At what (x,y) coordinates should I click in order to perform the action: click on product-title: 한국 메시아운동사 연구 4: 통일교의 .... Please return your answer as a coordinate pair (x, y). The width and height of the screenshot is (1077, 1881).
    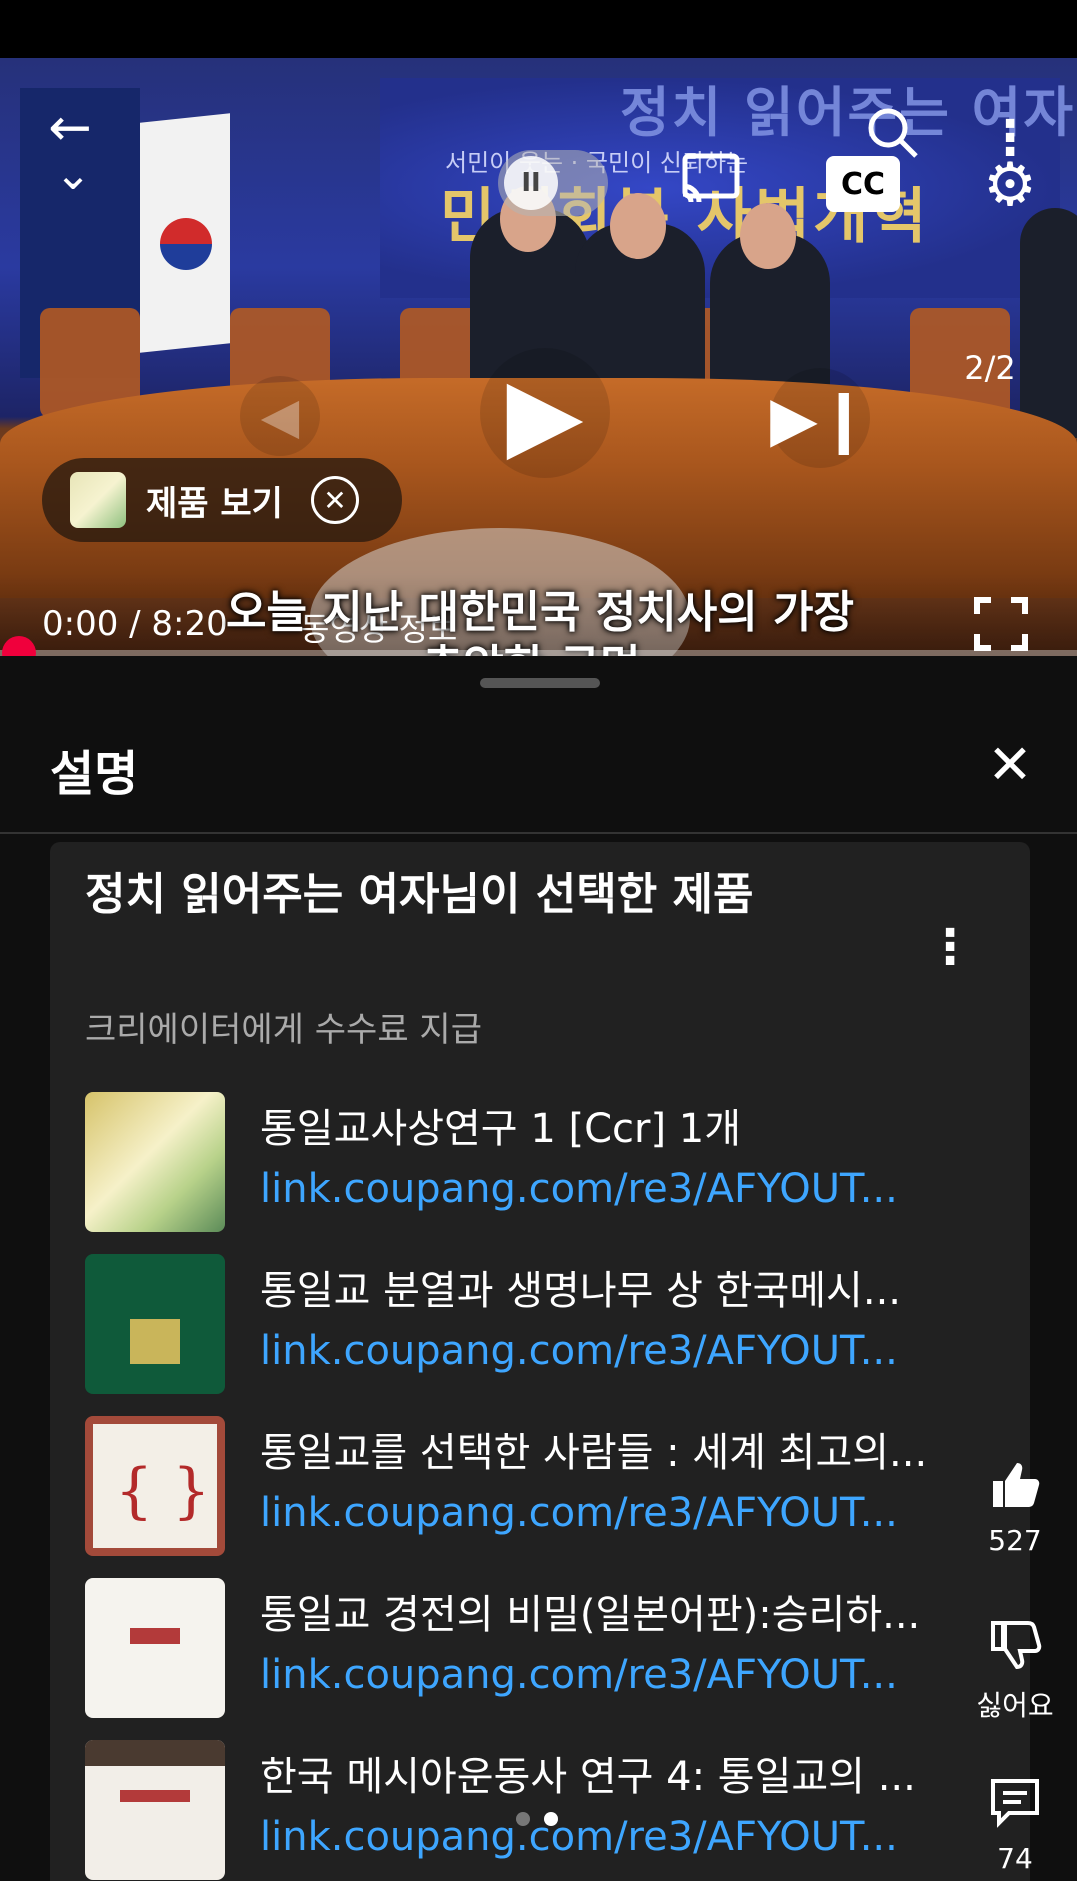
    Looking at the image, I should click on (588, 1777).